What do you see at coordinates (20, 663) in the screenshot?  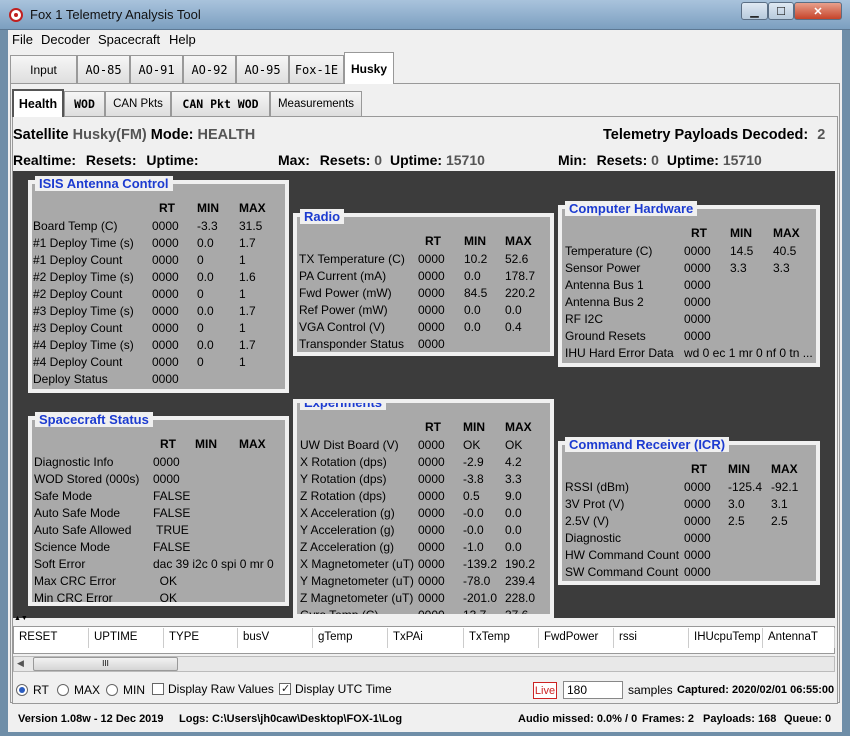 I see `scroll-left-icon: ◀` at bounding box center [20, 663].